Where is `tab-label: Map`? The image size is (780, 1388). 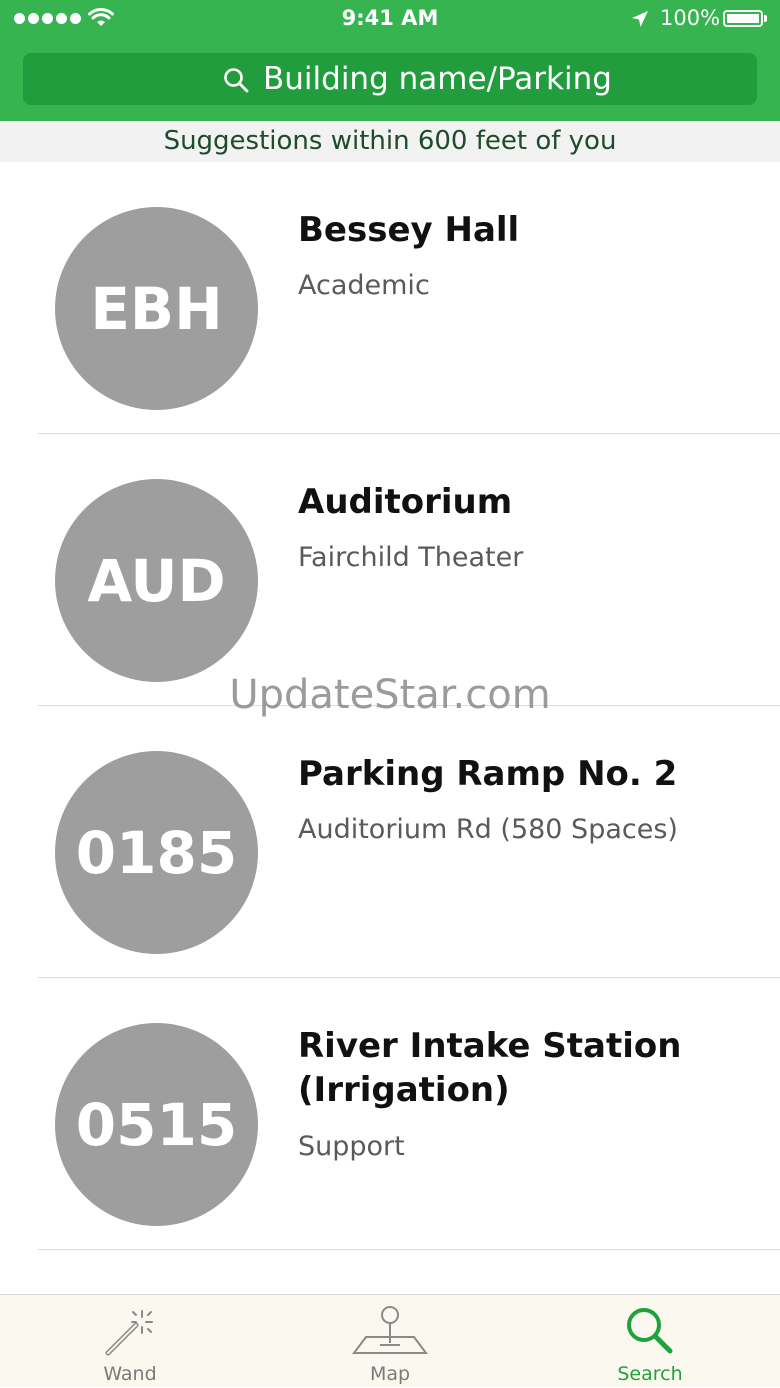 tab-label: Map is located at coordinates (390, 1374).